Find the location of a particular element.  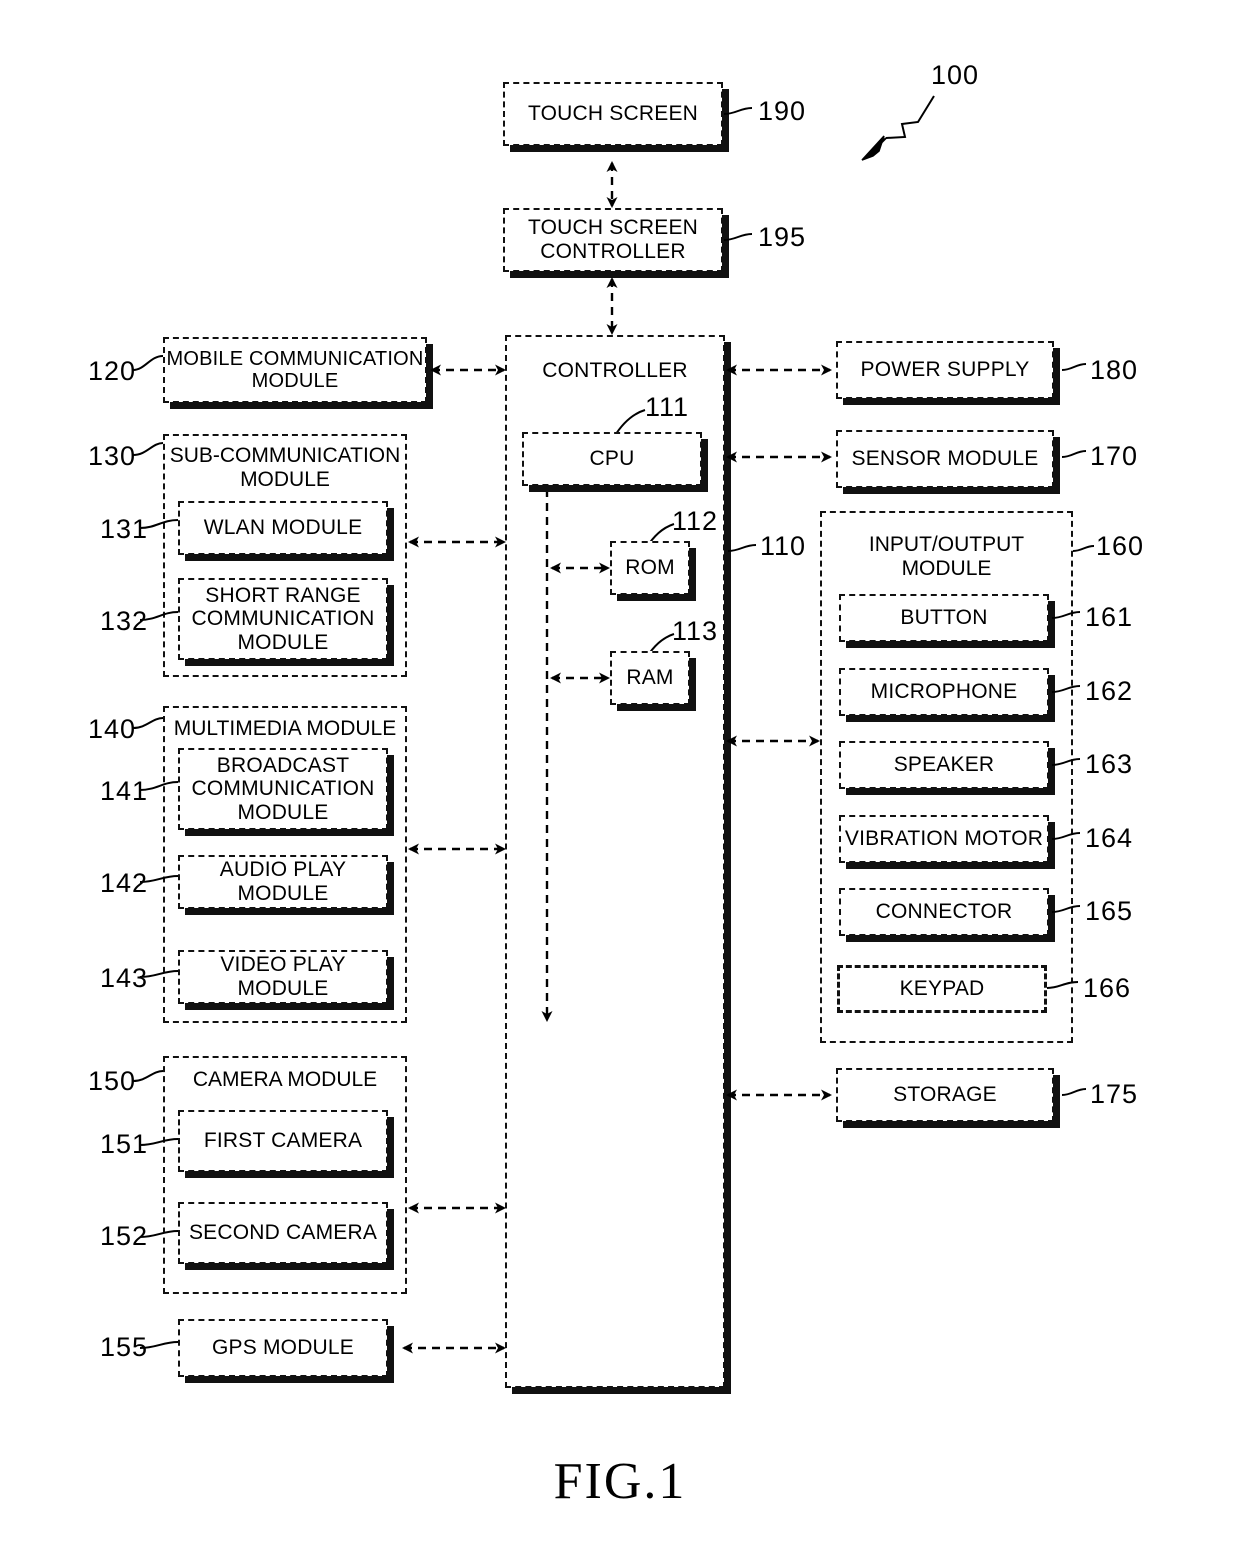

ref-132: 132 is located at coordinates (124, 621).